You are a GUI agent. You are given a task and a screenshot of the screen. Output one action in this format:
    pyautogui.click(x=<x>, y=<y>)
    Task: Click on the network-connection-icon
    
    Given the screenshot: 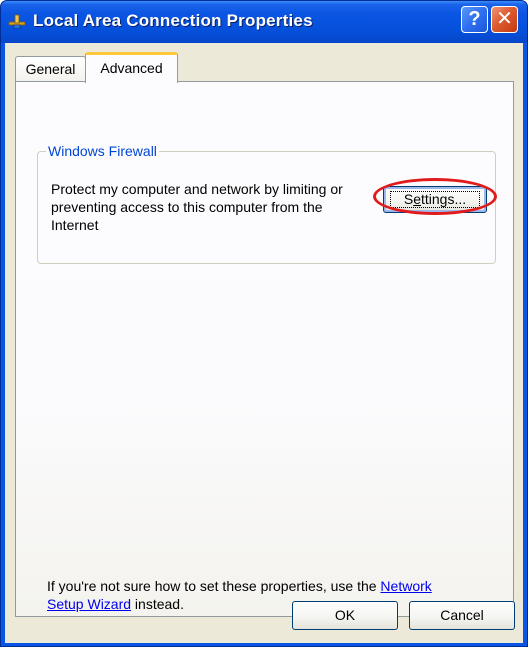 What is the action you would take?
    pyautogui.click(x=17, y=21)
    